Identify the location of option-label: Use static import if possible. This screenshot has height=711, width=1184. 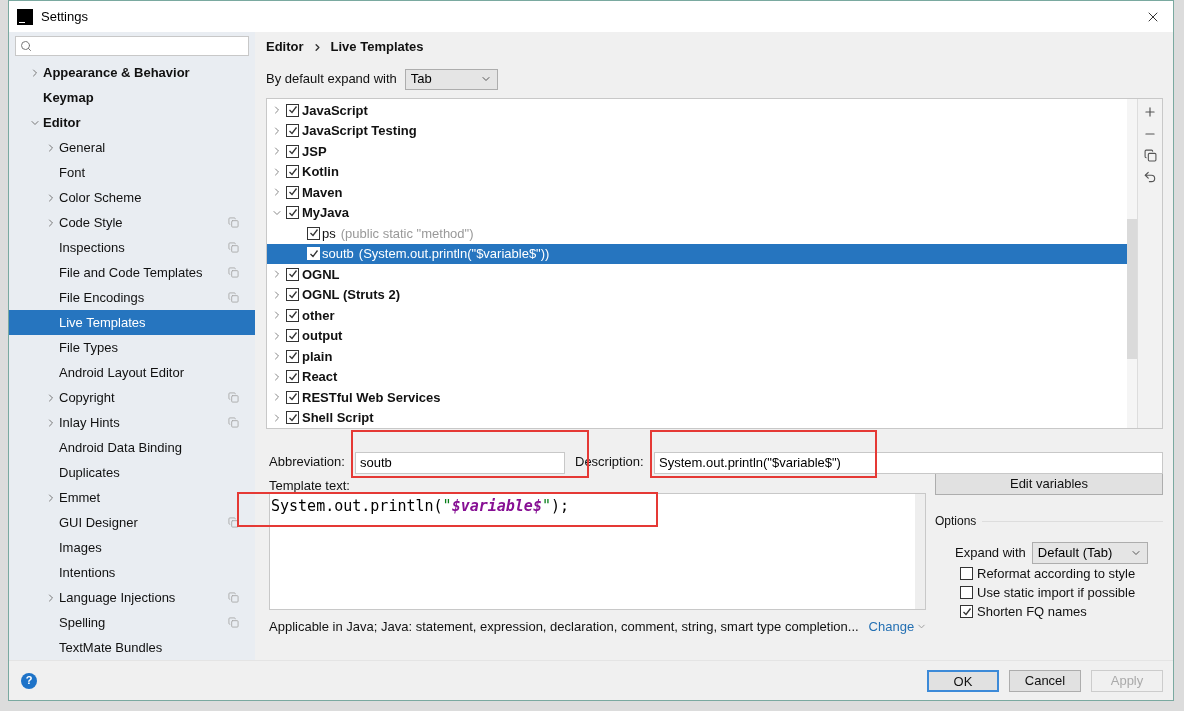
(1056, 592).